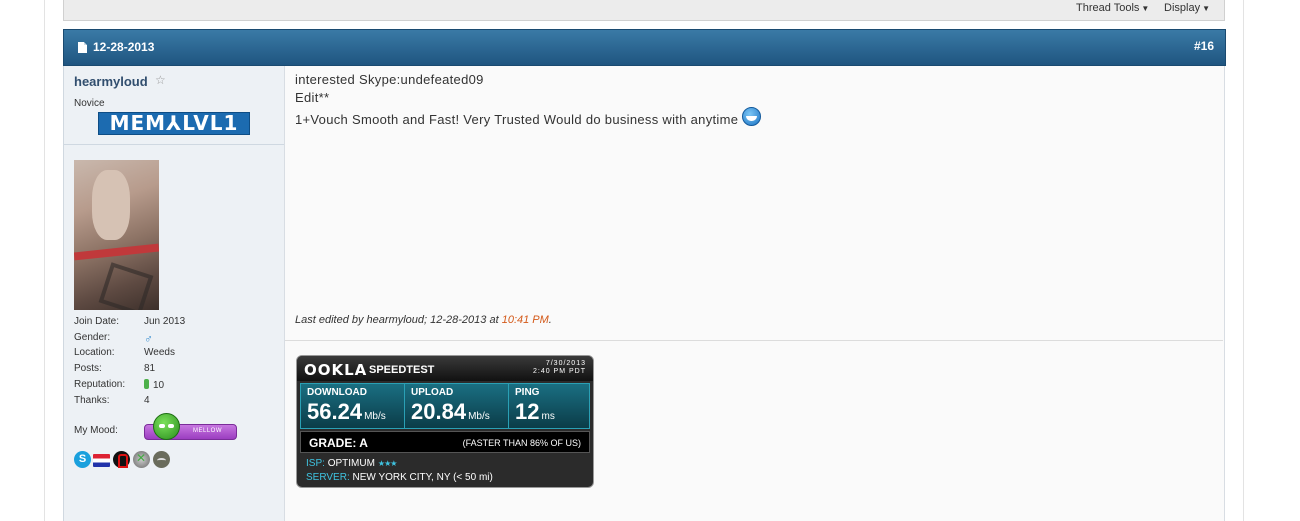 Image resolution: width=1300 pixels, height=521 pixels. I want to click on stat-label: Thanks:, so click(92, 400).